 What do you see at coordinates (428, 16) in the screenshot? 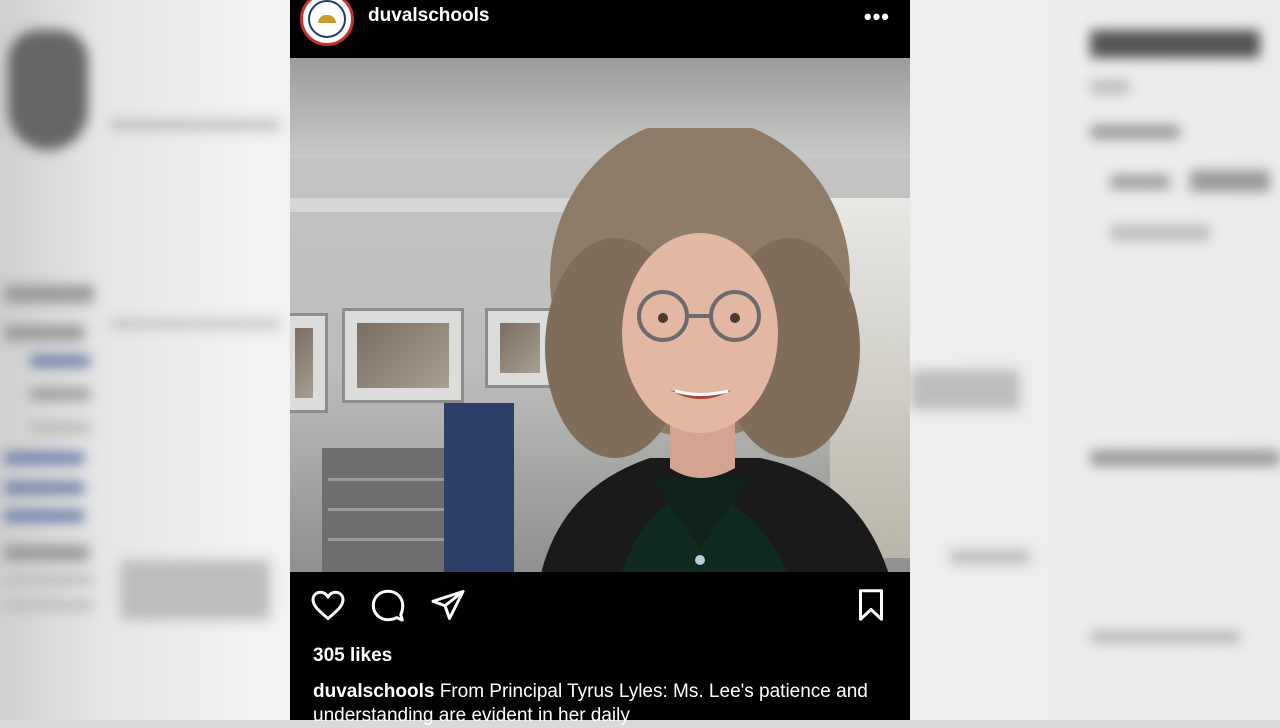
I see `post-username: duvalschools` at bounding box center [428, 16].